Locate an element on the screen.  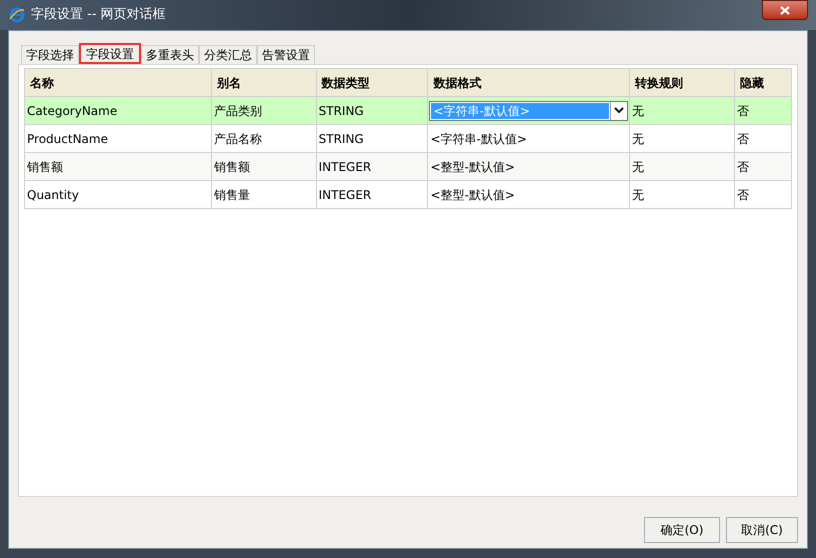
browser-icon is located at coordinates (17, 15).